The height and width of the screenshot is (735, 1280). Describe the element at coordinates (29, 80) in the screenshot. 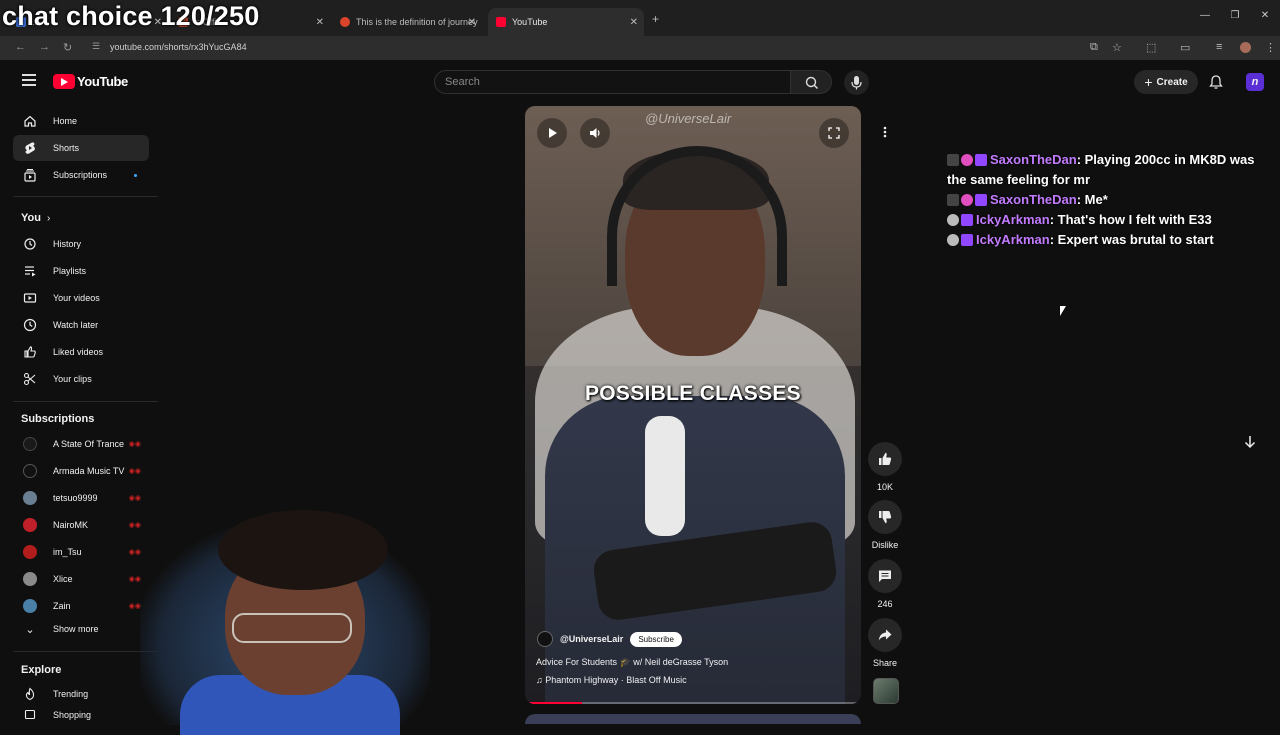

I see `hamburger-menu-icon` at that location.